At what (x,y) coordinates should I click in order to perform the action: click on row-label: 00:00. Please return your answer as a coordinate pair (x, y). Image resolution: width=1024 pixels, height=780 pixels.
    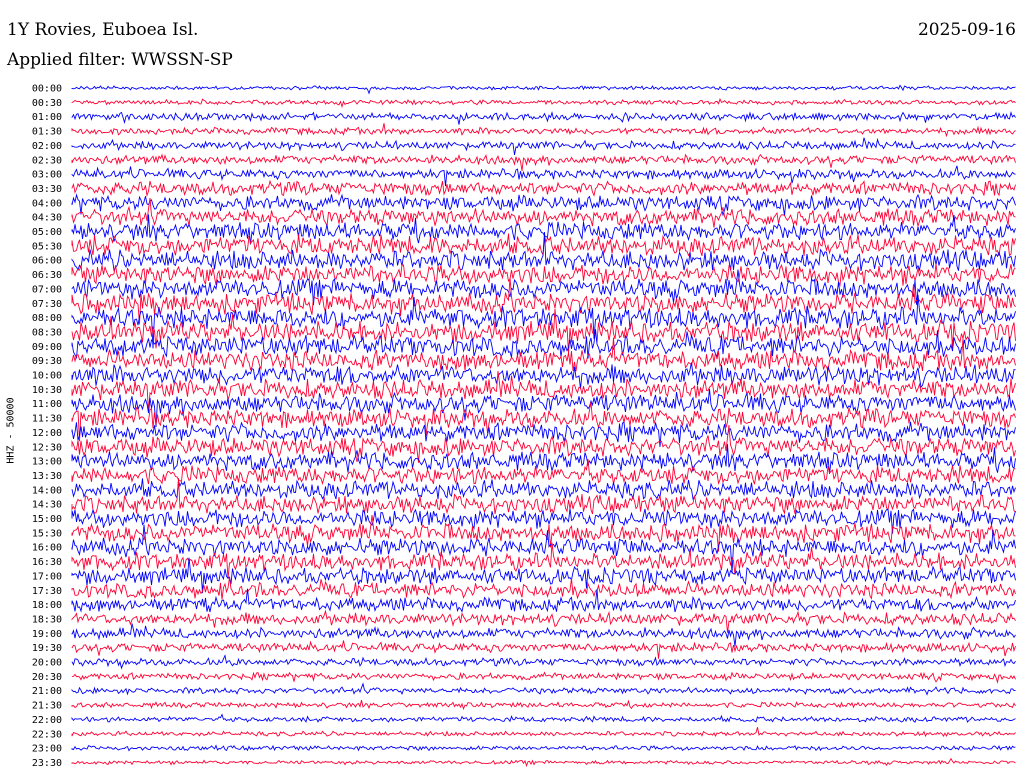
    Looking at the image, I should click on (47, 89).